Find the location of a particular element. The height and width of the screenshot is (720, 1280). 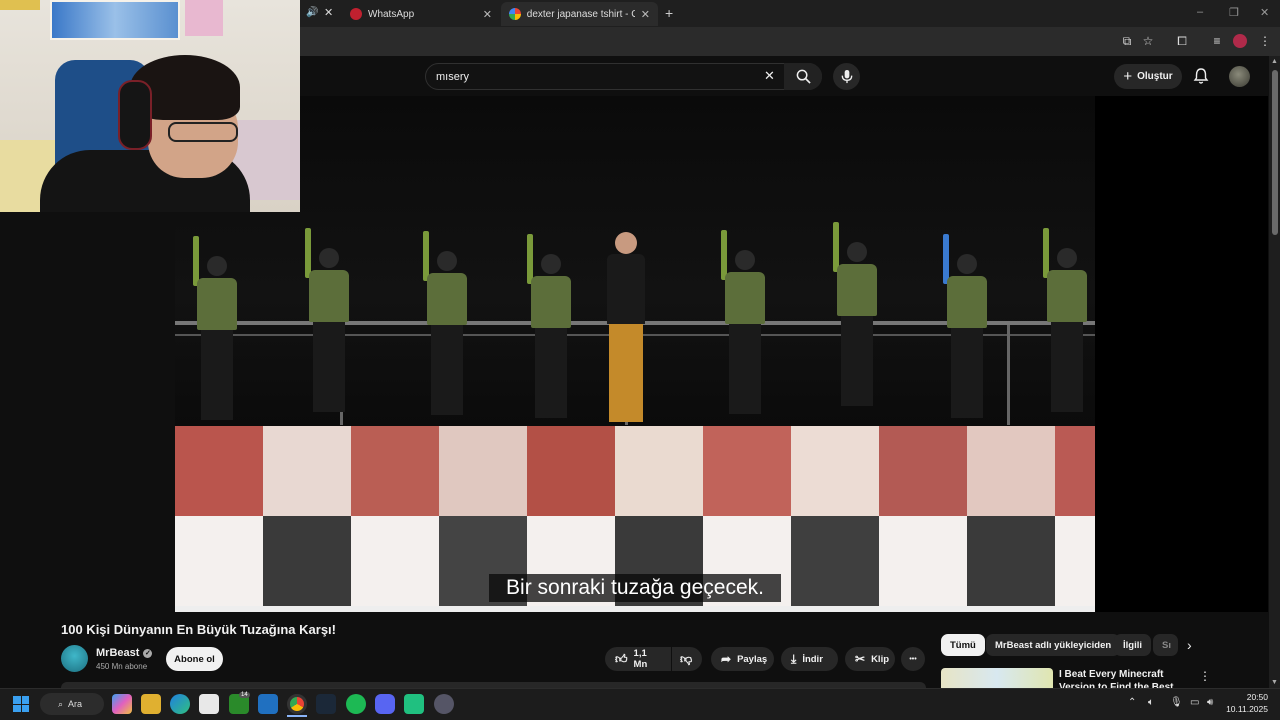

spotify-icon is located at coordinates (356, 704).